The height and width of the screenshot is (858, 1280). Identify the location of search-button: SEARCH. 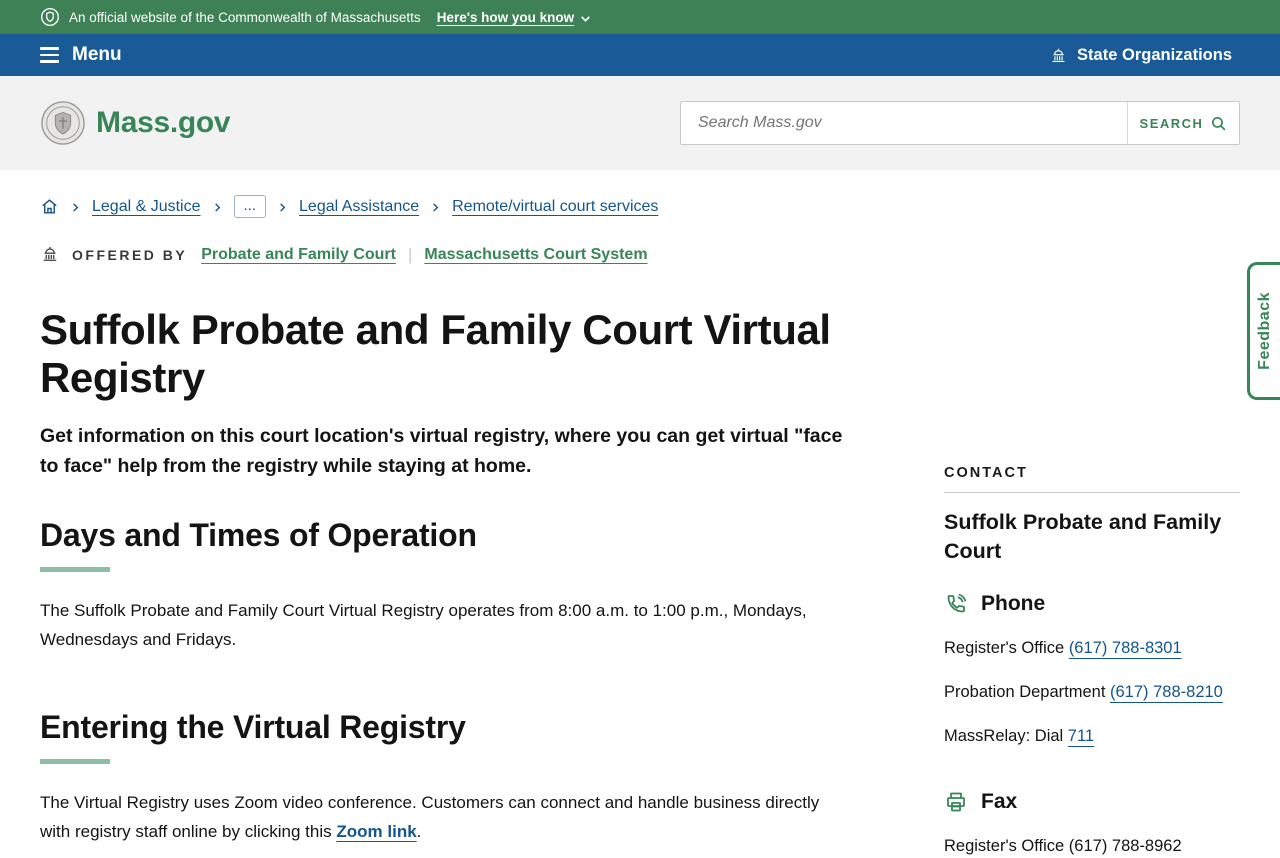
(1183, 123).